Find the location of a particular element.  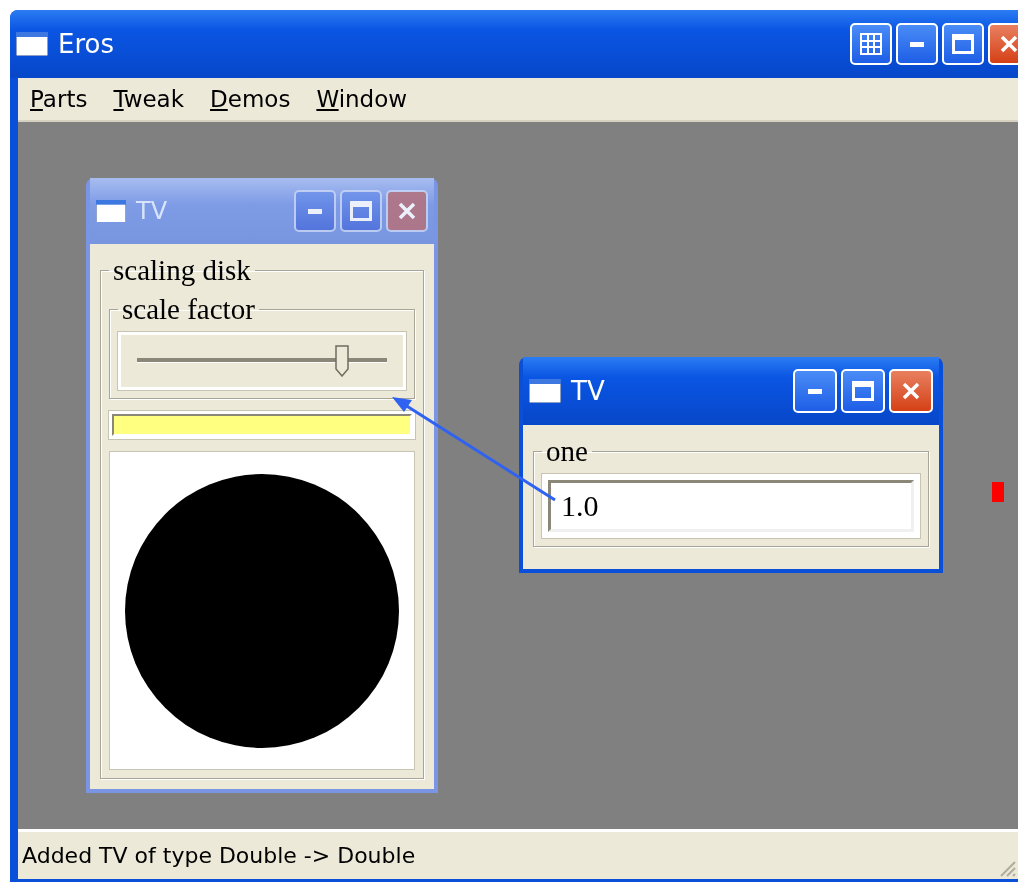

resize-grip-icon is located at coordinates (1008, 869).